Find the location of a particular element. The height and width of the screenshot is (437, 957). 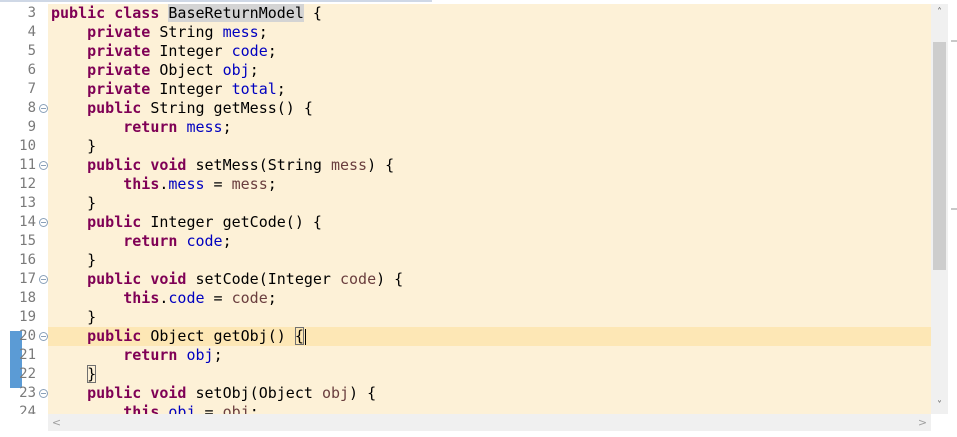

field-token: total is located at coordinates (254, 89).